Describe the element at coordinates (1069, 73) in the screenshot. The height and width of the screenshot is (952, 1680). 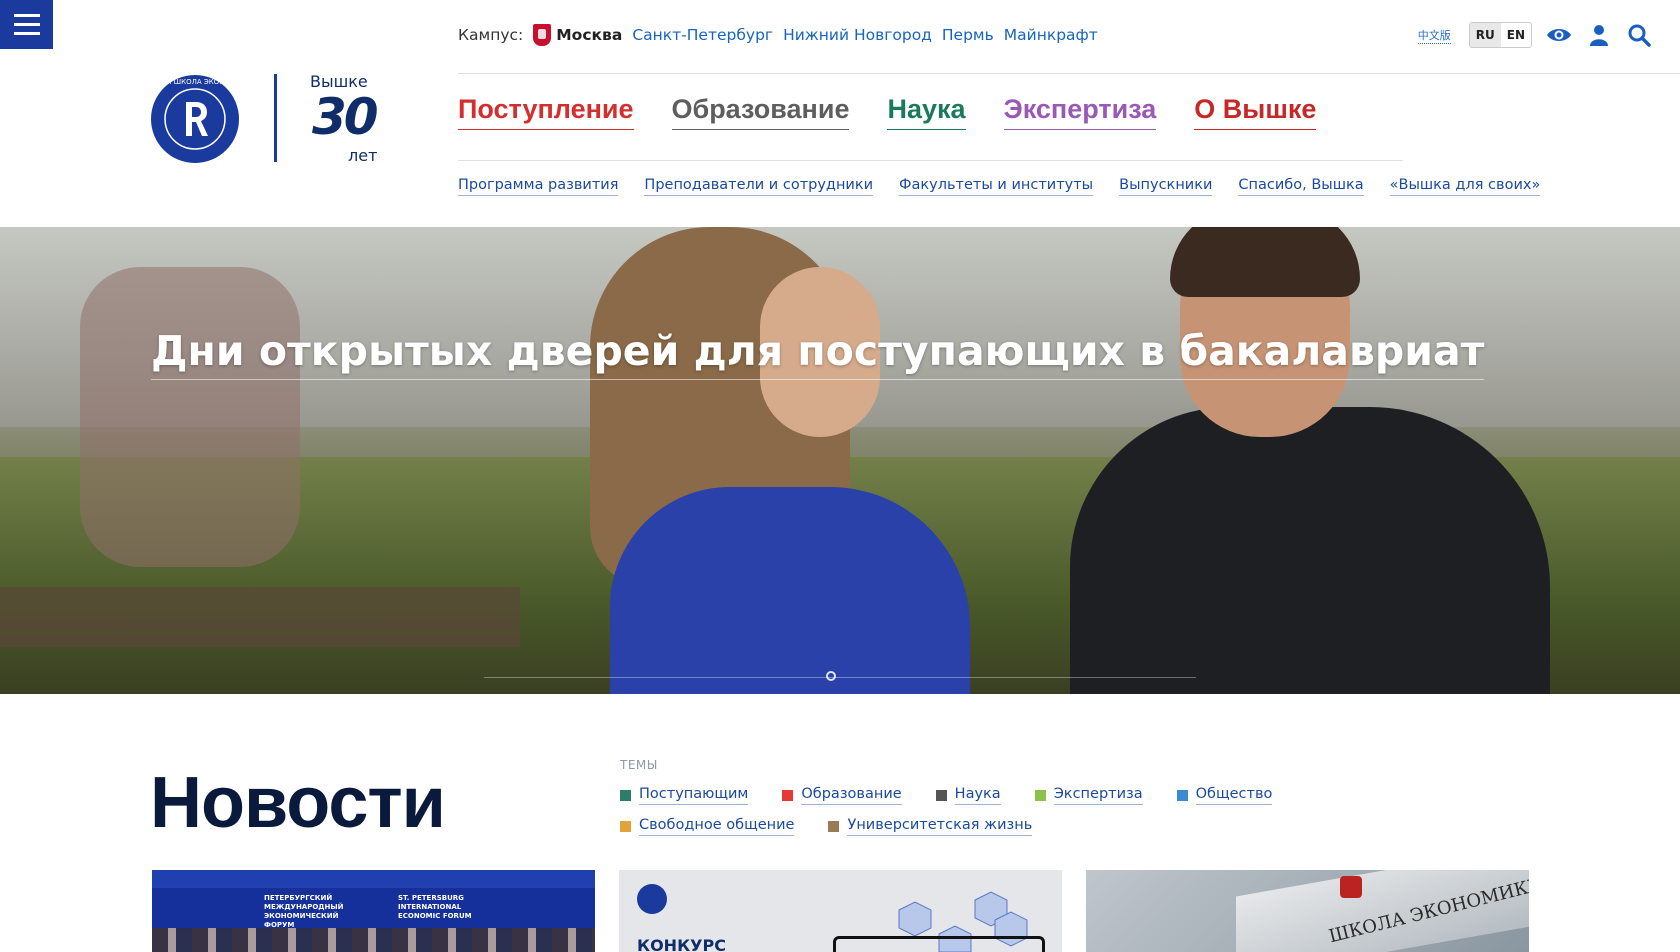
I see `header-divider` at that location.